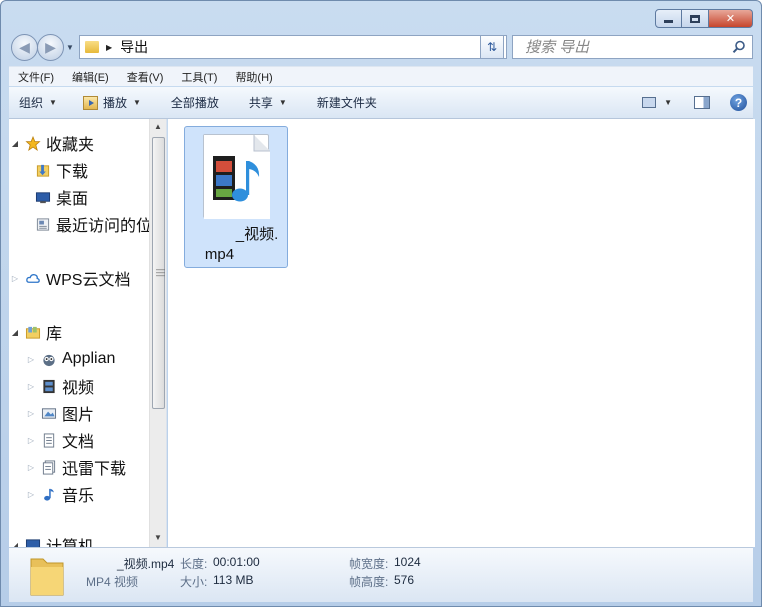 Image resolution: width=762 pixels, height=607 pixels. I want to click on sidebar-item-label: 音乐, so click(78, 496).